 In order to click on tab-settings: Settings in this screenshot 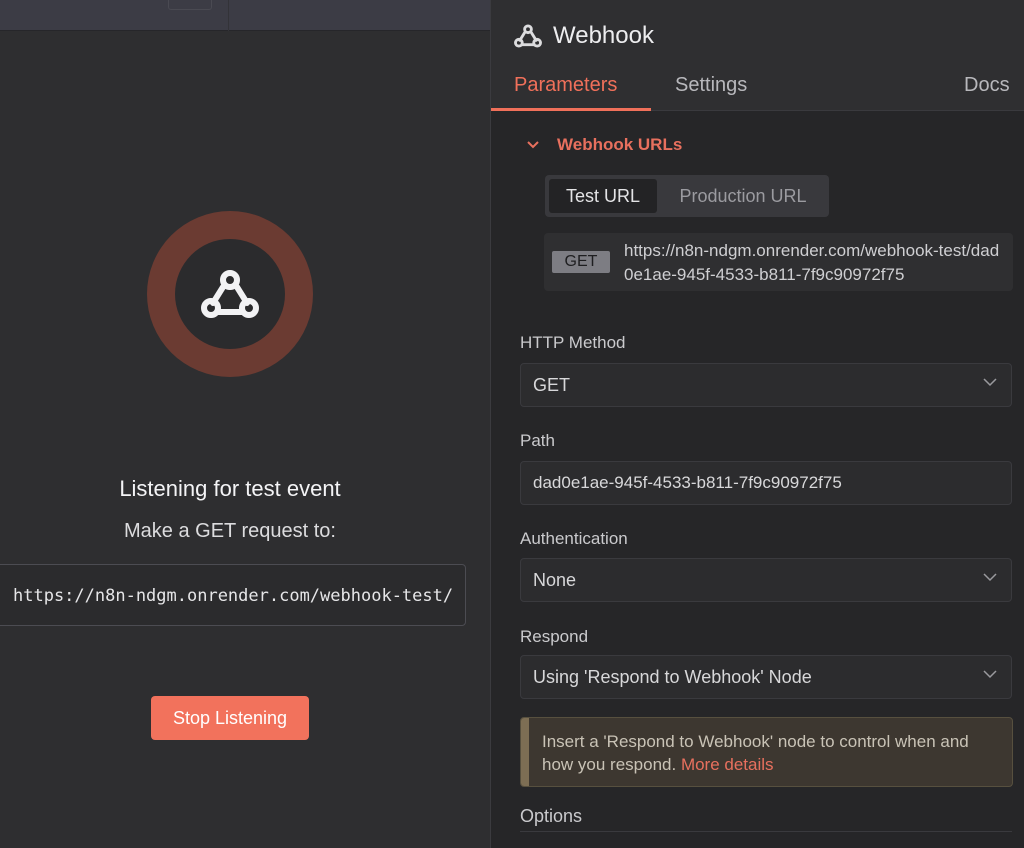, I will do `click(711, 85)`.